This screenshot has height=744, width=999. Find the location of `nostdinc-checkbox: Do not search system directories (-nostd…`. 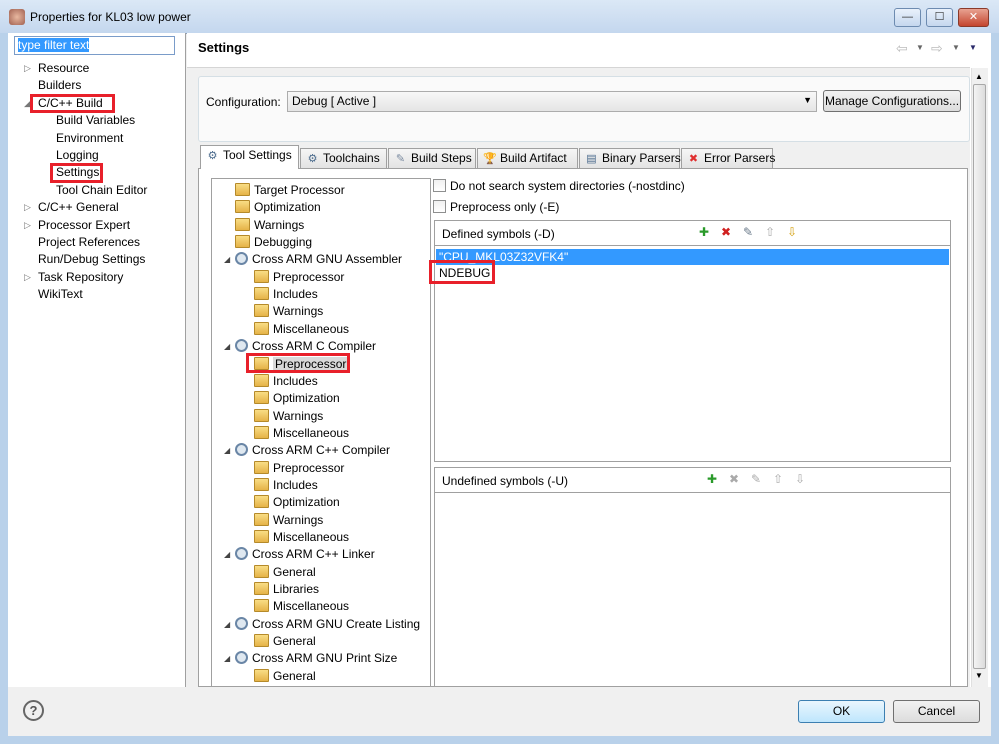

nostdinc-checkbox: Do not search system directories (-nostd… is located at coordinates (559, 186).